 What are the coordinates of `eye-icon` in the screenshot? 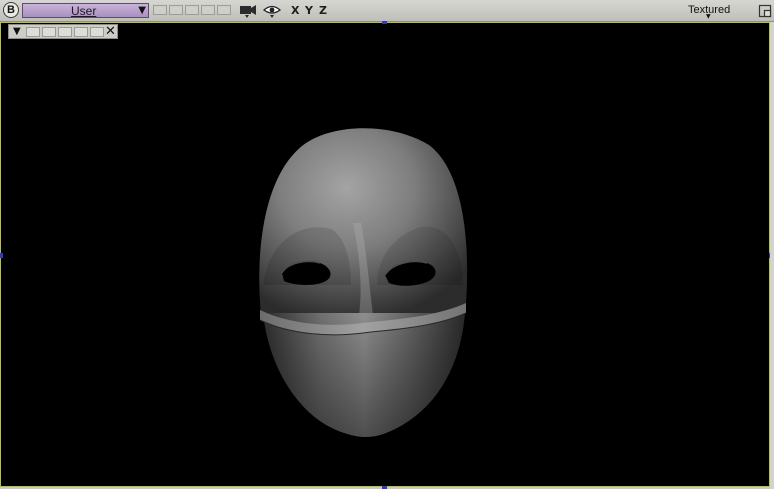 It's located at (272, 11).